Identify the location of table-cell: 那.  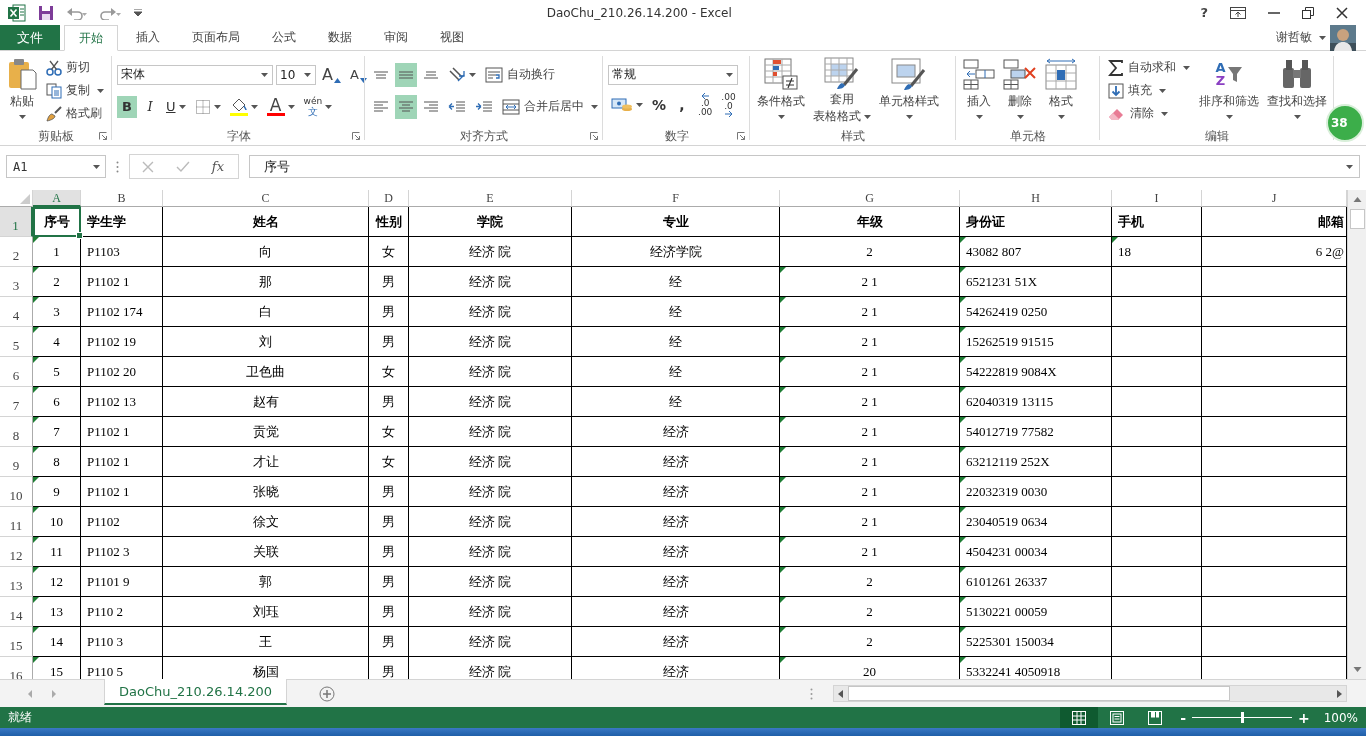
(266, 282).